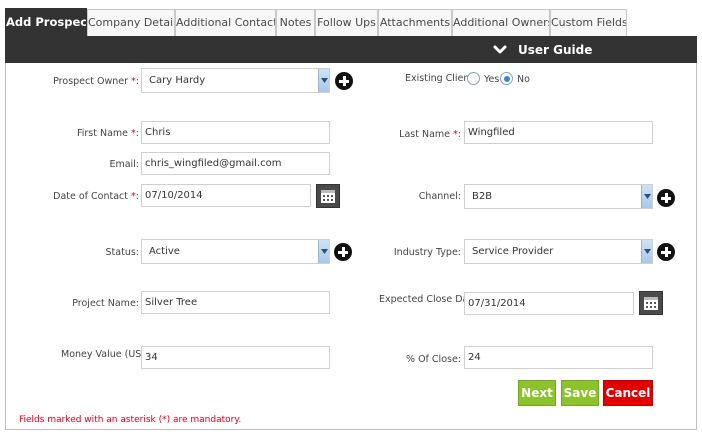 This screenshot has height=435, width=702. What do you see at coordinates (558, 357) in the screenshot?
I see `percent-close-input` at bounding box center [558, 357].